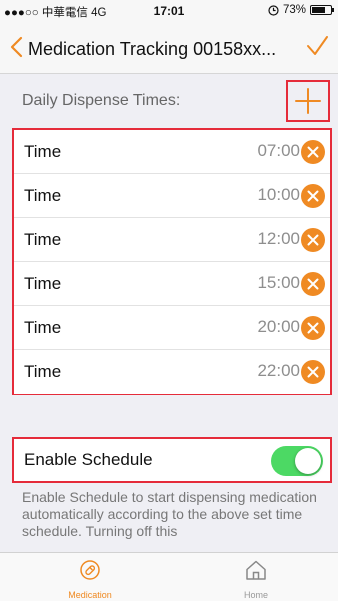 This screenshot has height=601, width=338. What do you see at coordinates (278, 151) in the screenshot?
I see `time-value: 07:00` at bounding box center [278, 151].